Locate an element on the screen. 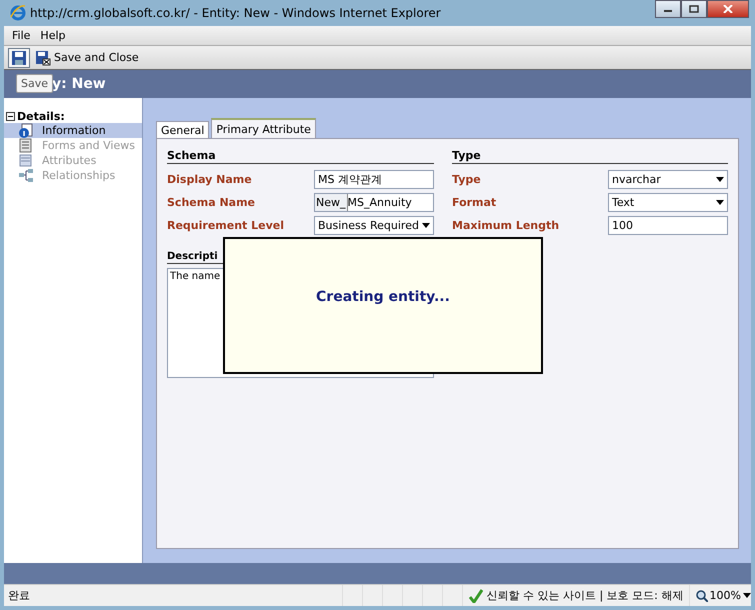 The height and width of the screenshot is (610, 755). save-button is located at coordinates (19, 58).